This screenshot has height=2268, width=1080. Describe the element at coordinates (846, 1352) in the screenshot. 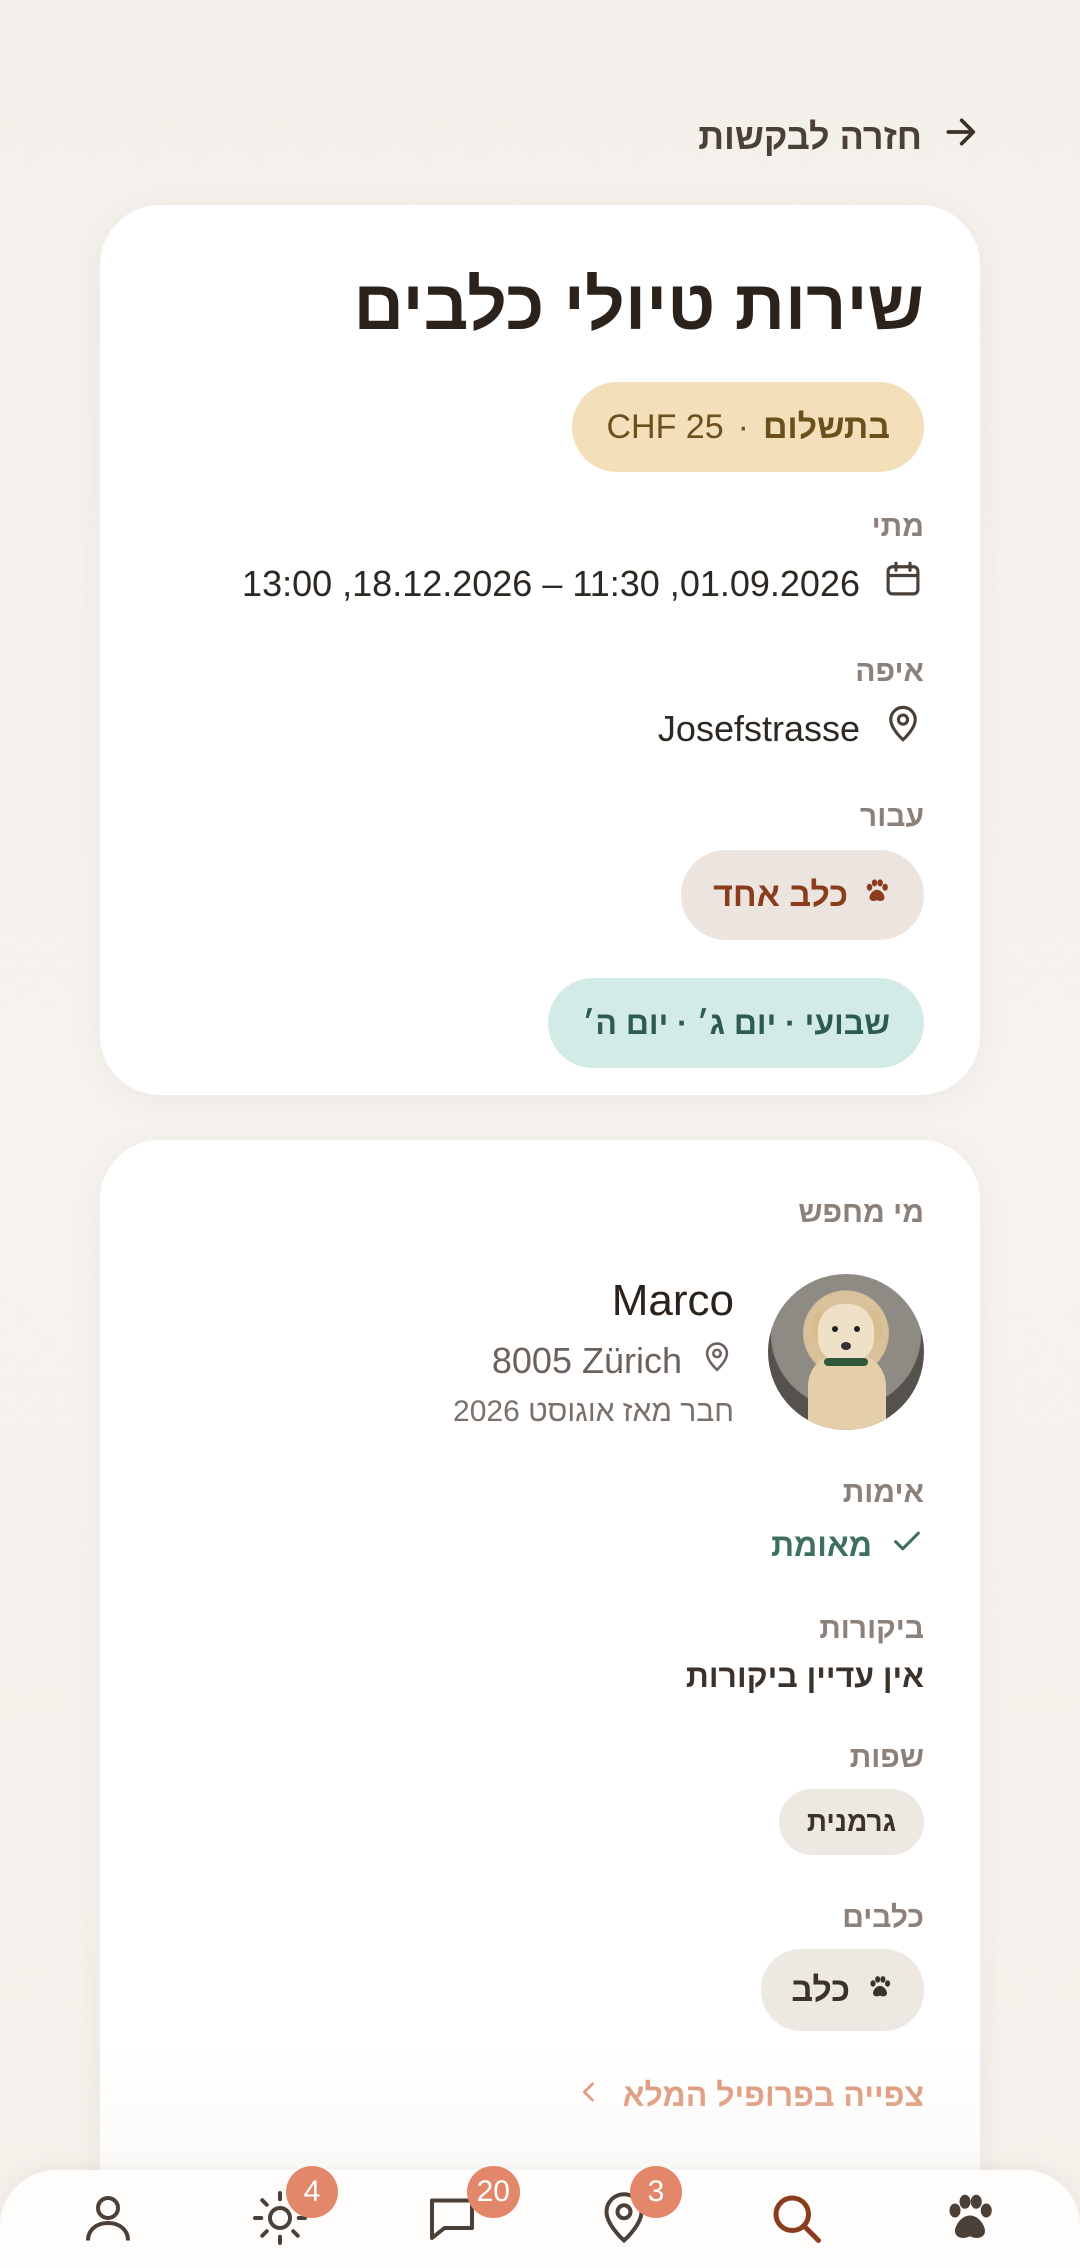

I see `avatar` at that location.